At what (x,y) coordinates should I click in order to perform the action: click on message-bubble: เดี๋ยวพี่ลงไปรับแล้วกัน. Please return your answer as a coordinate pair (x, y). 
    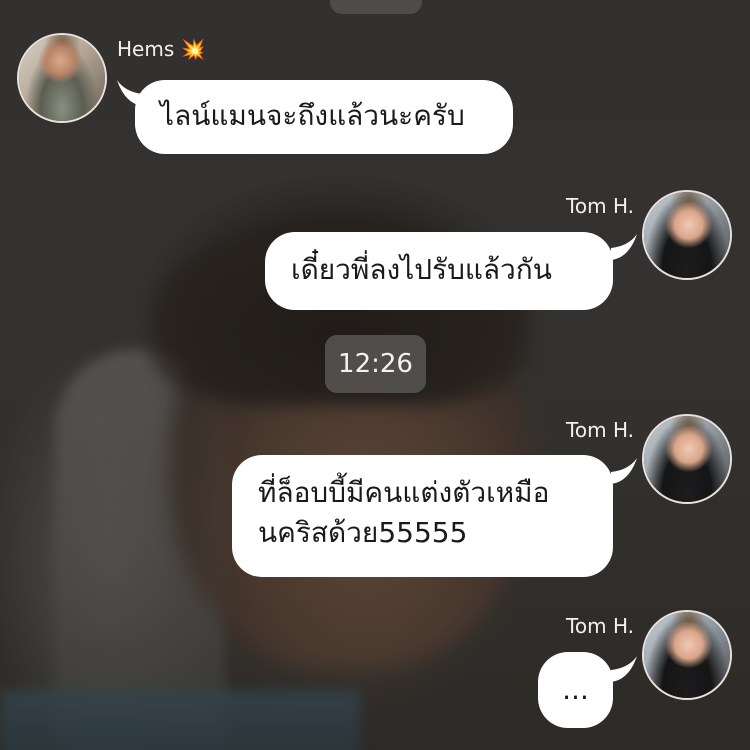
    Looking at the image, I should click on (439, 271).